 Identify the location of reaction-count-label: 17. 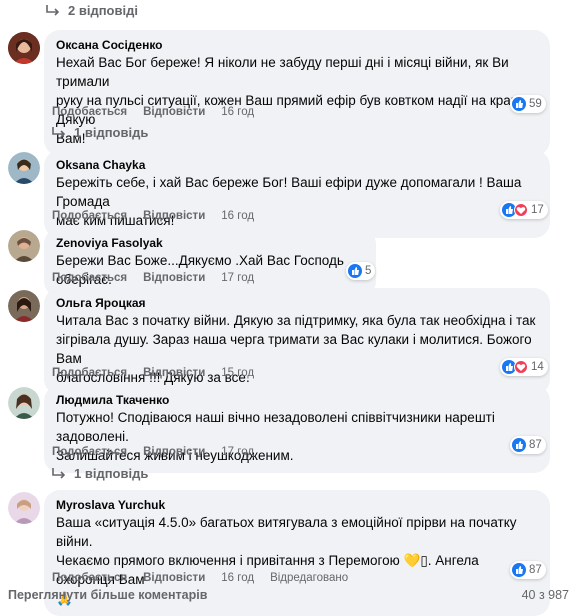
(537, 210).